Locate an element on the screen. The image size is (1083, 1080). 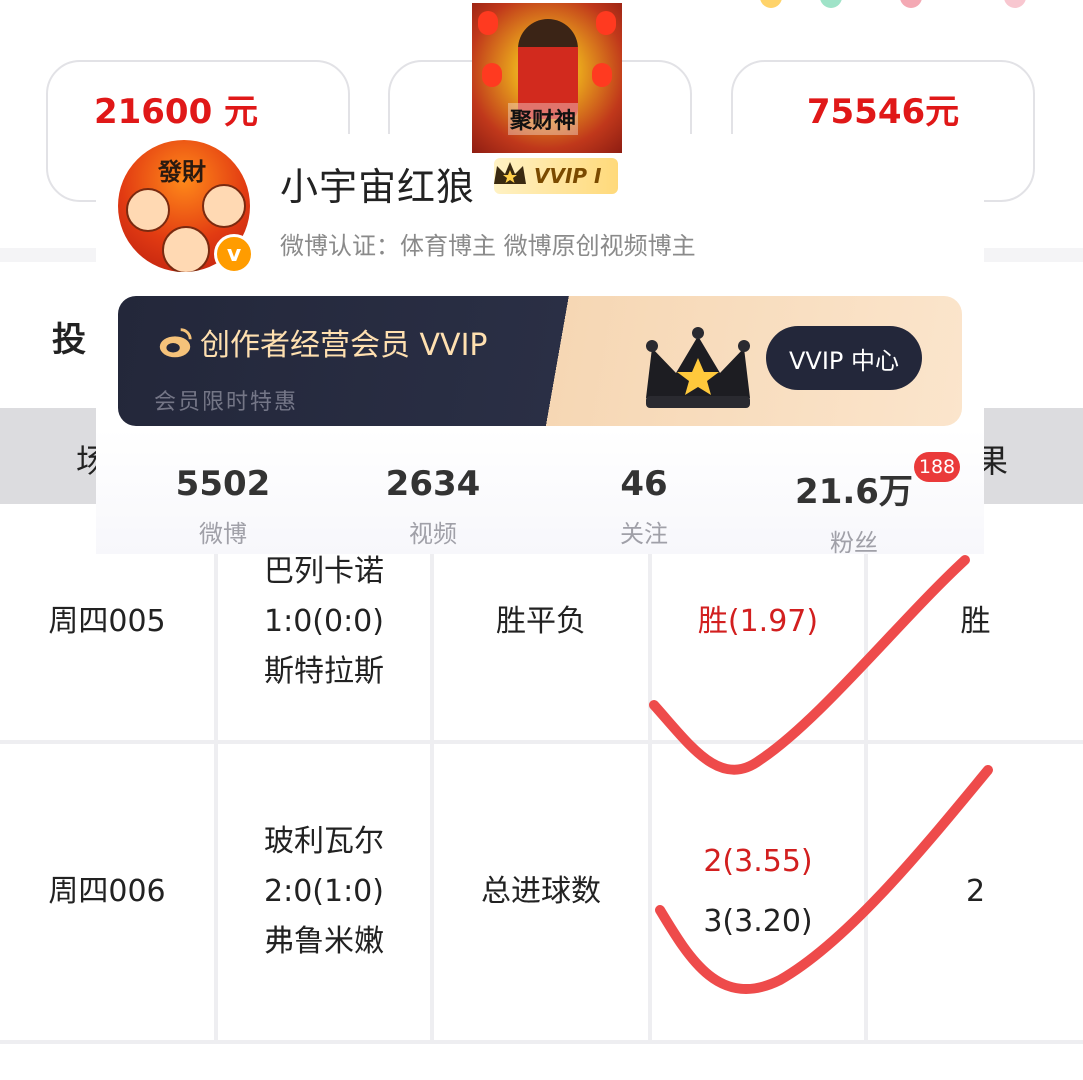
stat-number: 2634 is located at coordinates (433, 484).